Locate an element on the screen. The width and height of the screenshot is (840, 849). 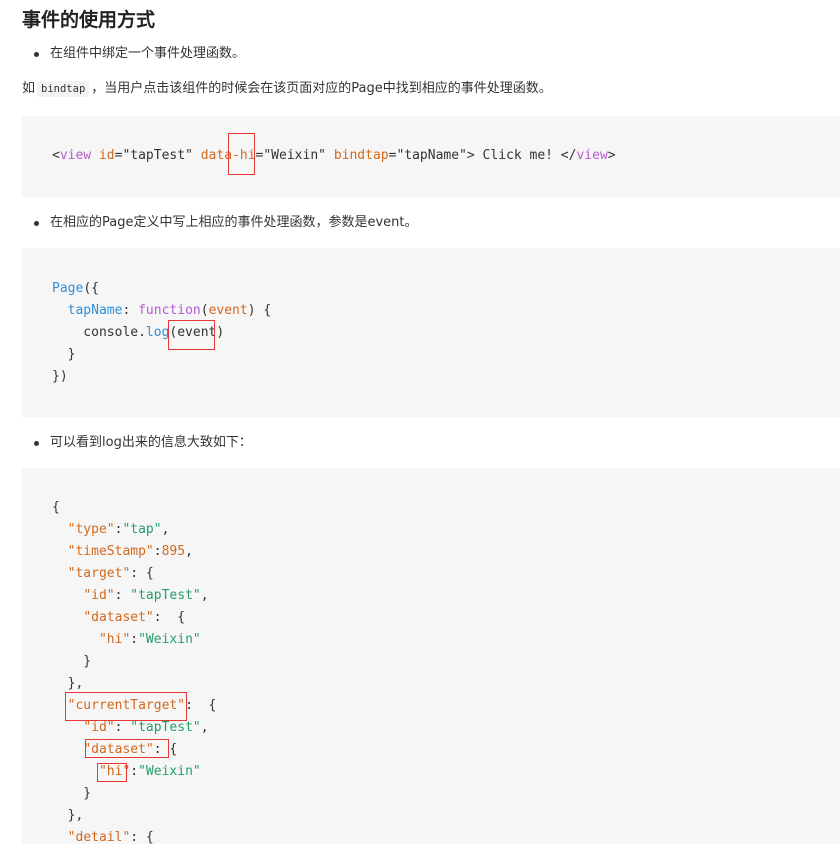
code-token: function is located at coordinates (169, 310).